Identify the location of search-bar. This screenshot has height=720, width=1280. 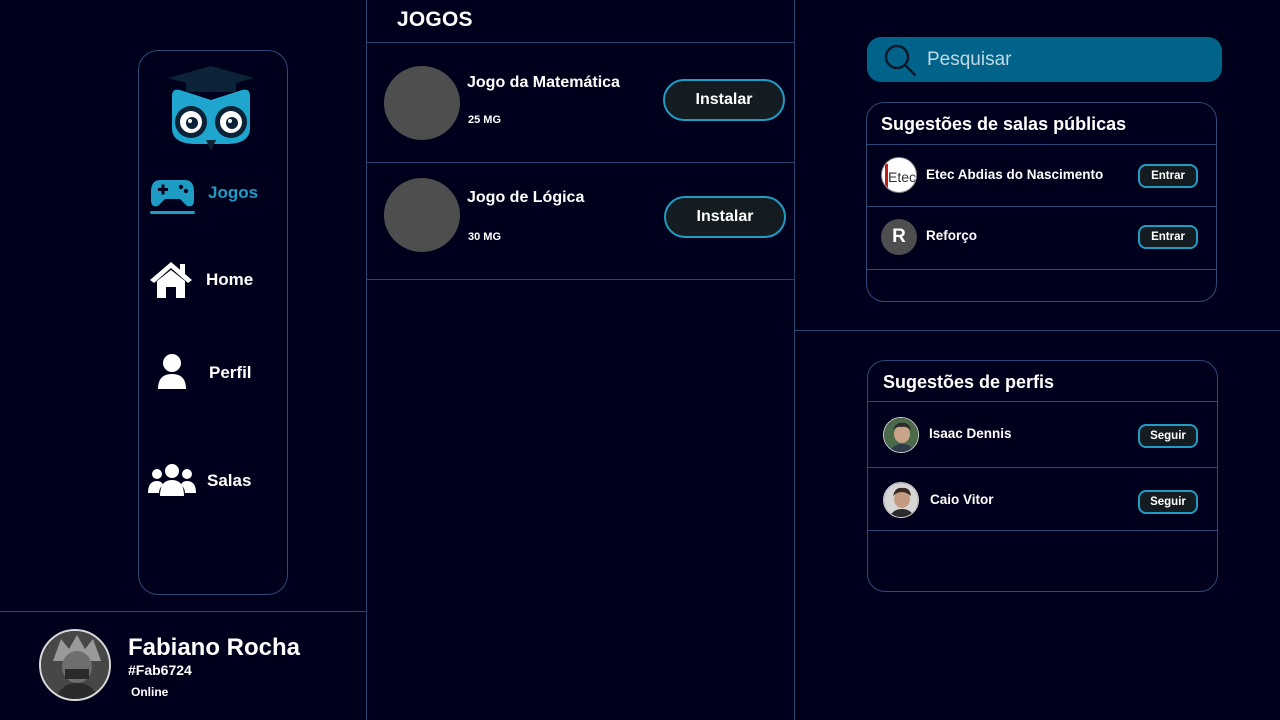
(1044, 59).